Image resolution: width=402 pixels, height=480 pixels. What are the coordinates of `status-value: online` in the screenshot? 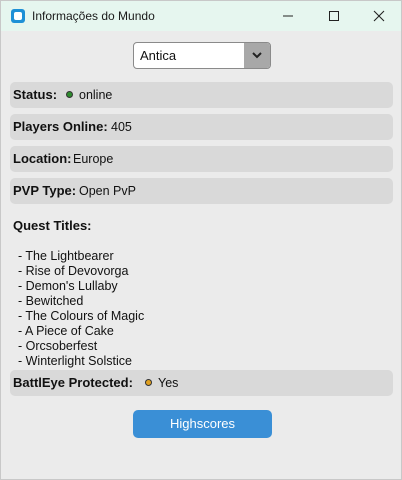 It's located at (96, 95).